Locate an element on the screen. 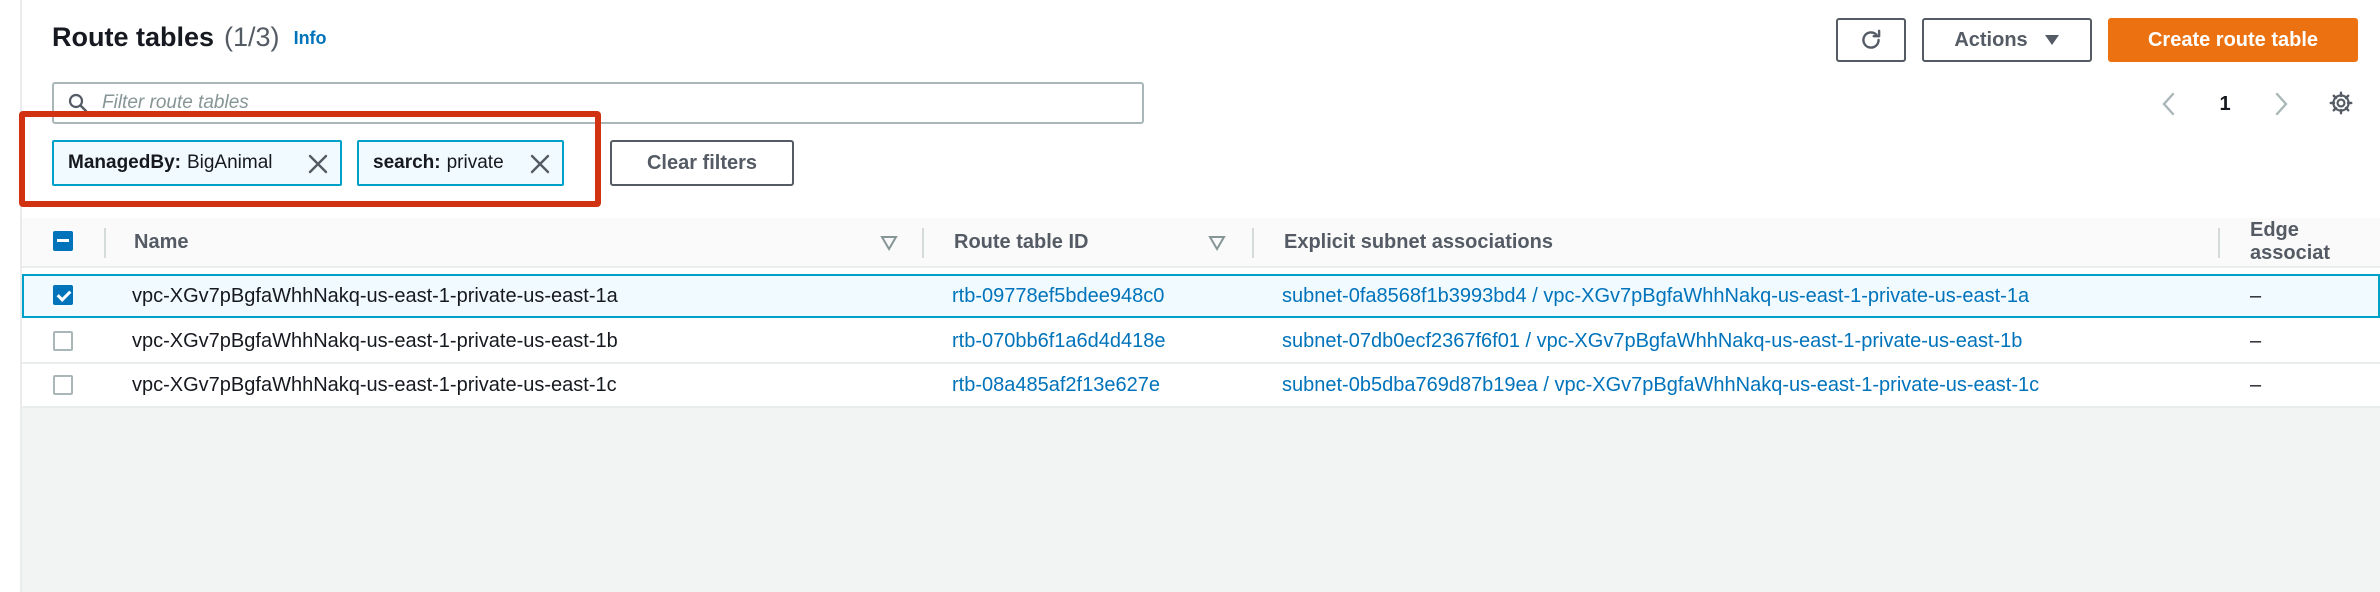 The image size is (2380, 592). next-page-icon is located at coordinates (2281, 104).